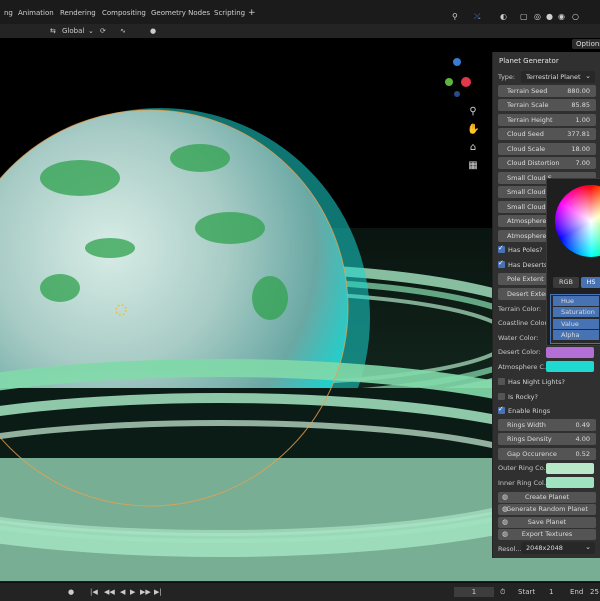 This screenshot has width=600, height=601. What do you see at coordinates (525, 134) in the screenshot?
I see `field-label: Cloud Seed` at bounding box center [525, 134].